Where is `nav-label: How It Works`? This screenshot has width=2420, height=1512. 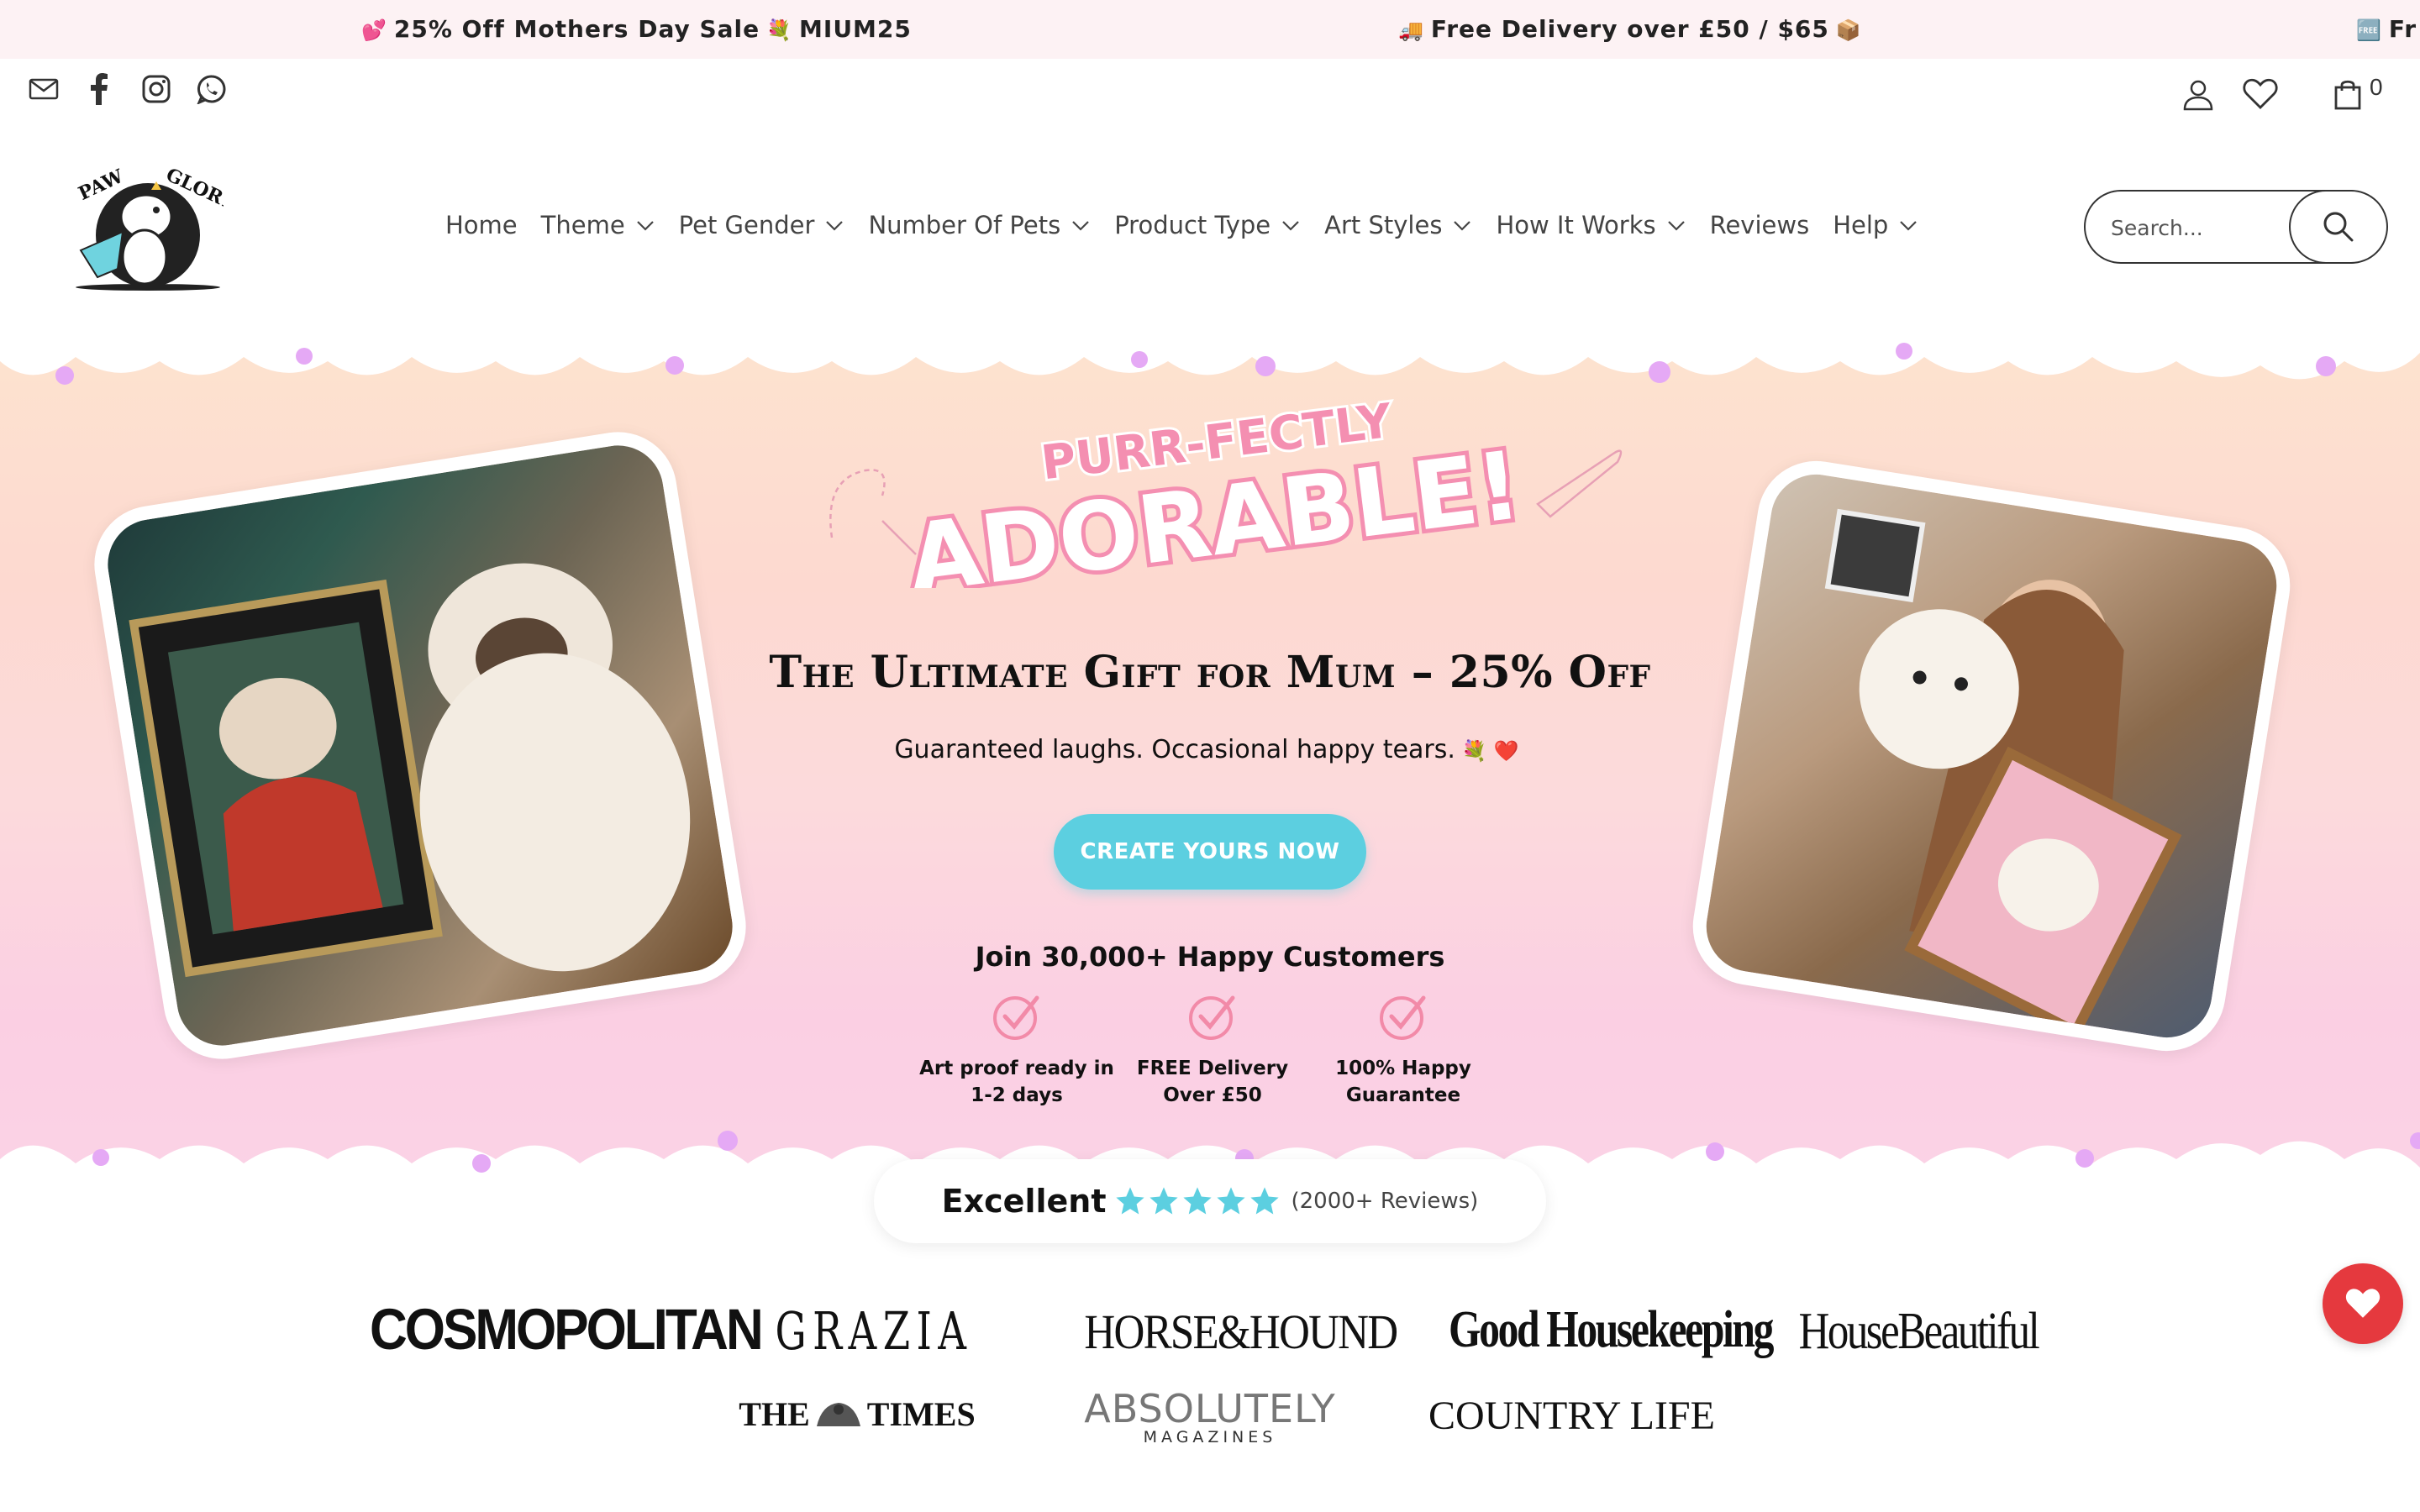 nav-label: How It Works is located at coordinates (1576, 225).